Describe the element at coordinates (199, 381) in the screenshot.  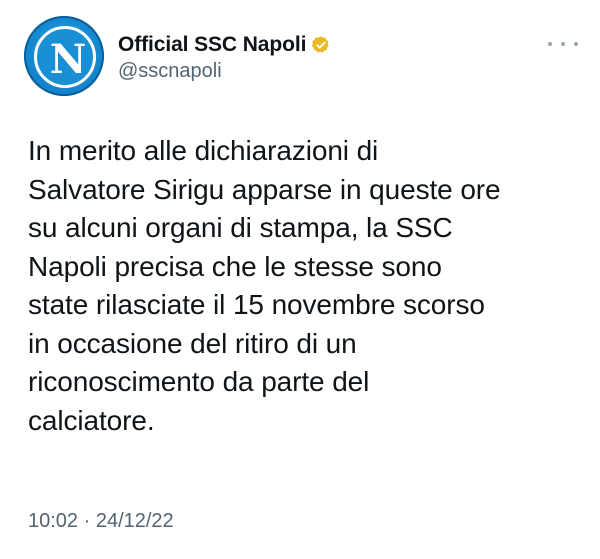
I see `tweet-text-line: riconoscimento da parte del` at that location.